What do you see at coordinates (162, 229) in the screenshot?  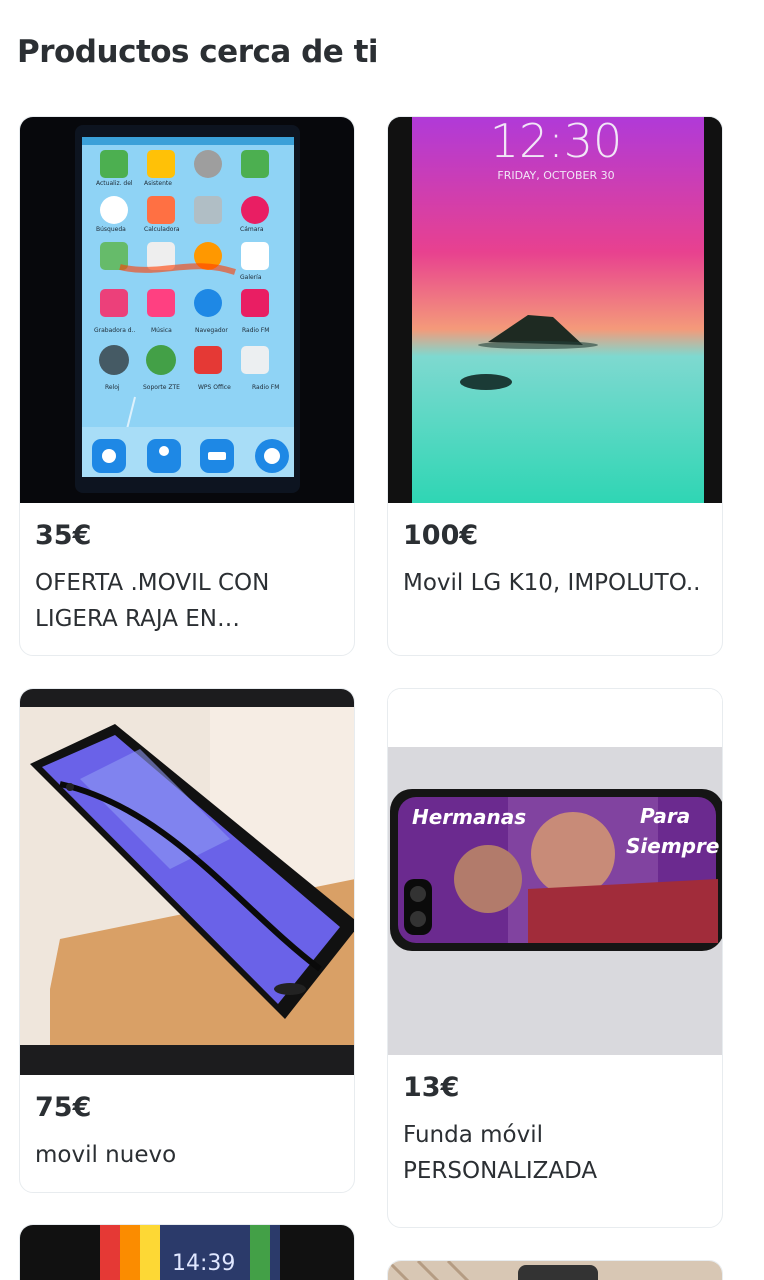 I see `app-label: Calculadora` at bounding box center [162, 229].